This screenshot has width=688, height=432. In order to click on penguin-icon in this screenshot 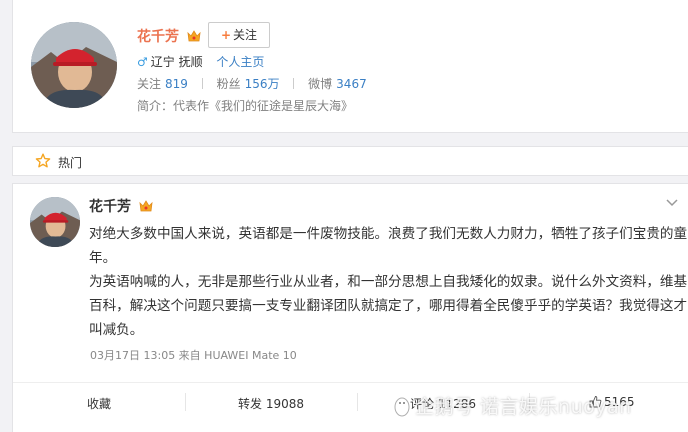, I will do `click(402, 407)`.